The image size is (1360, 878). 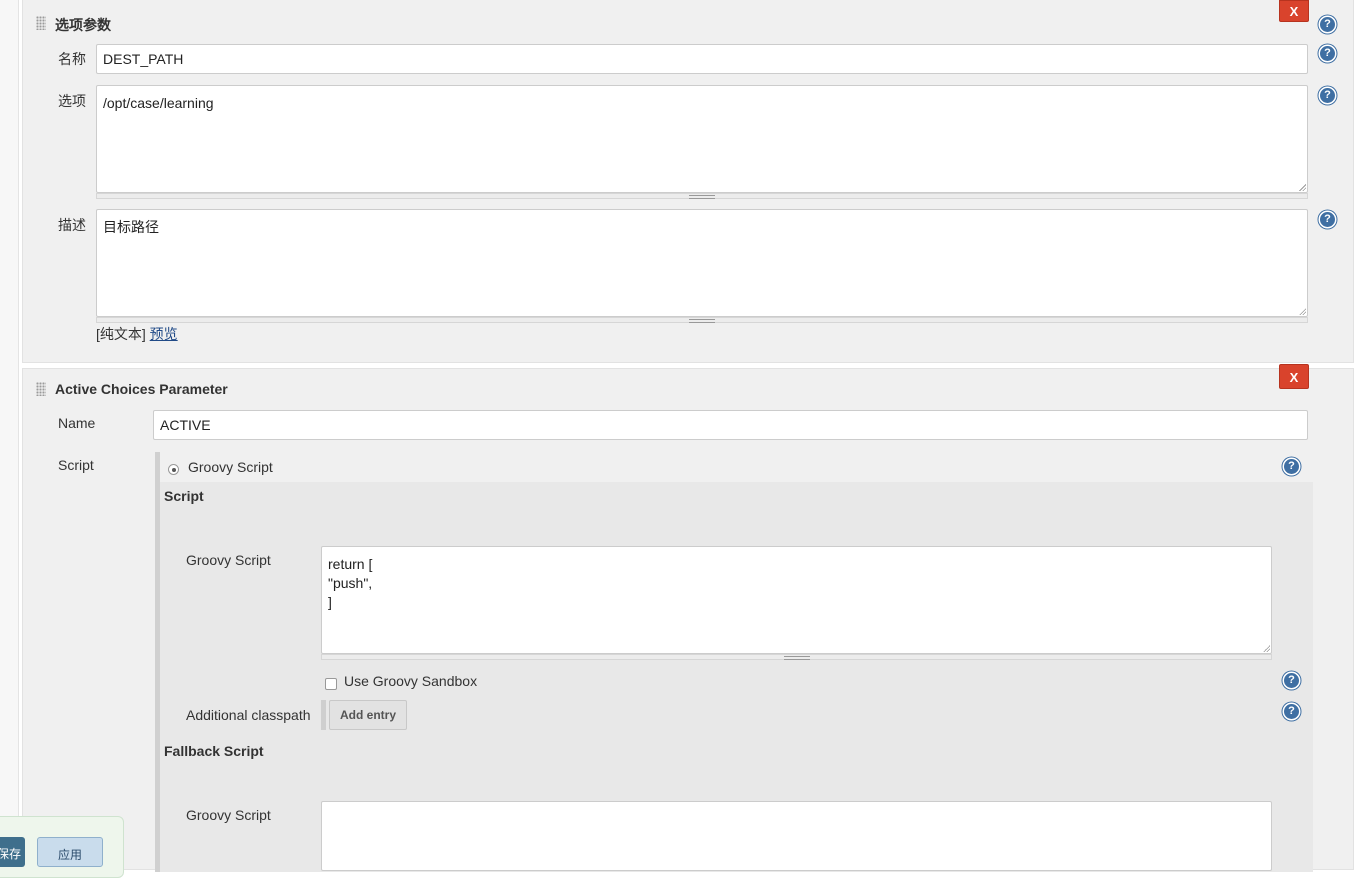 What do you see at coordinates (730, 425) in the screenshot?
I see `active-name-input: ACTIVE` at bounding box center [730, 425].